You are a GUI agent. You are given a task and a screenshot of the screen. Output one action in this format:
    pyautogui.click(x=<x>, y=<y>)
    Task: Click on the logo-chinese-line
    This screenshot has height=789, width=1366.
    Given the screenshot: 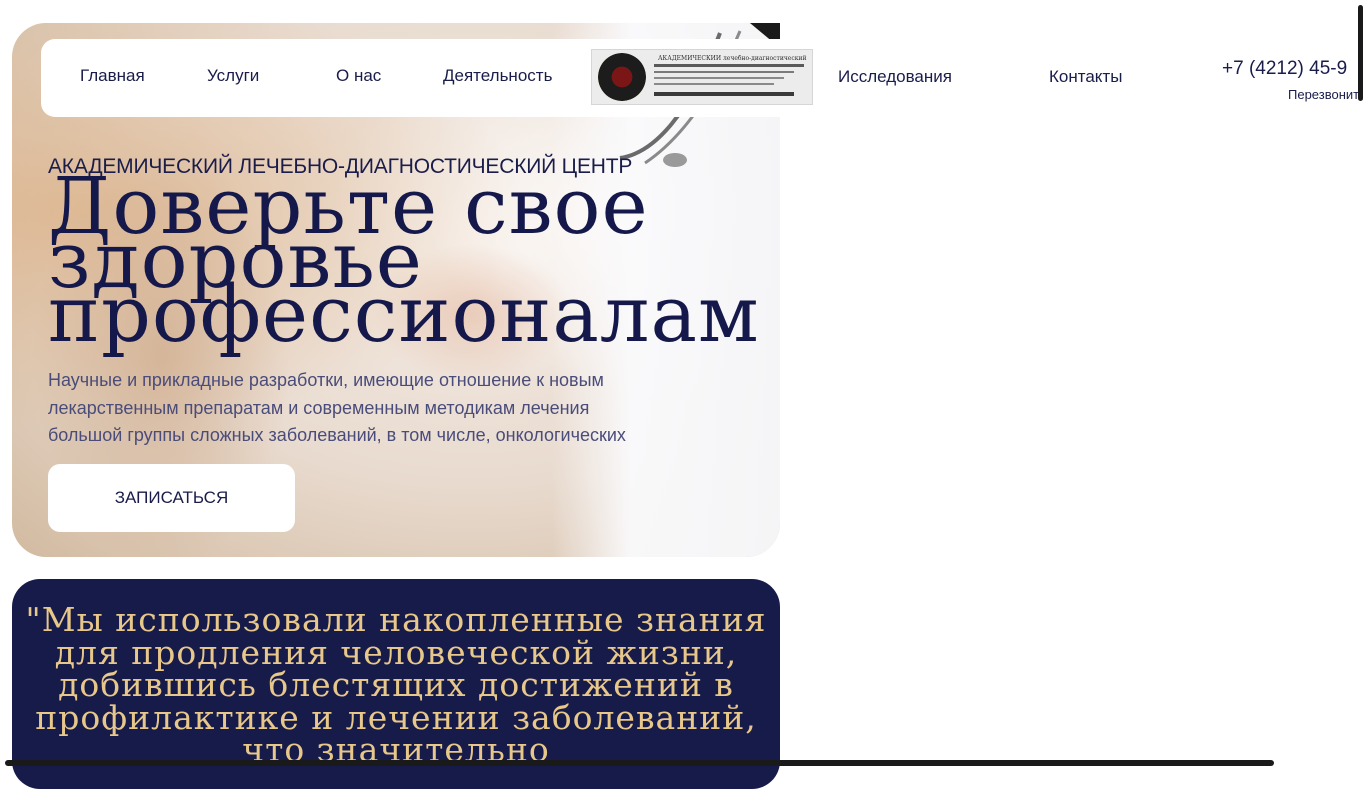 What is the action you would take?
    pyautogui.click(x=724, y=94)
    